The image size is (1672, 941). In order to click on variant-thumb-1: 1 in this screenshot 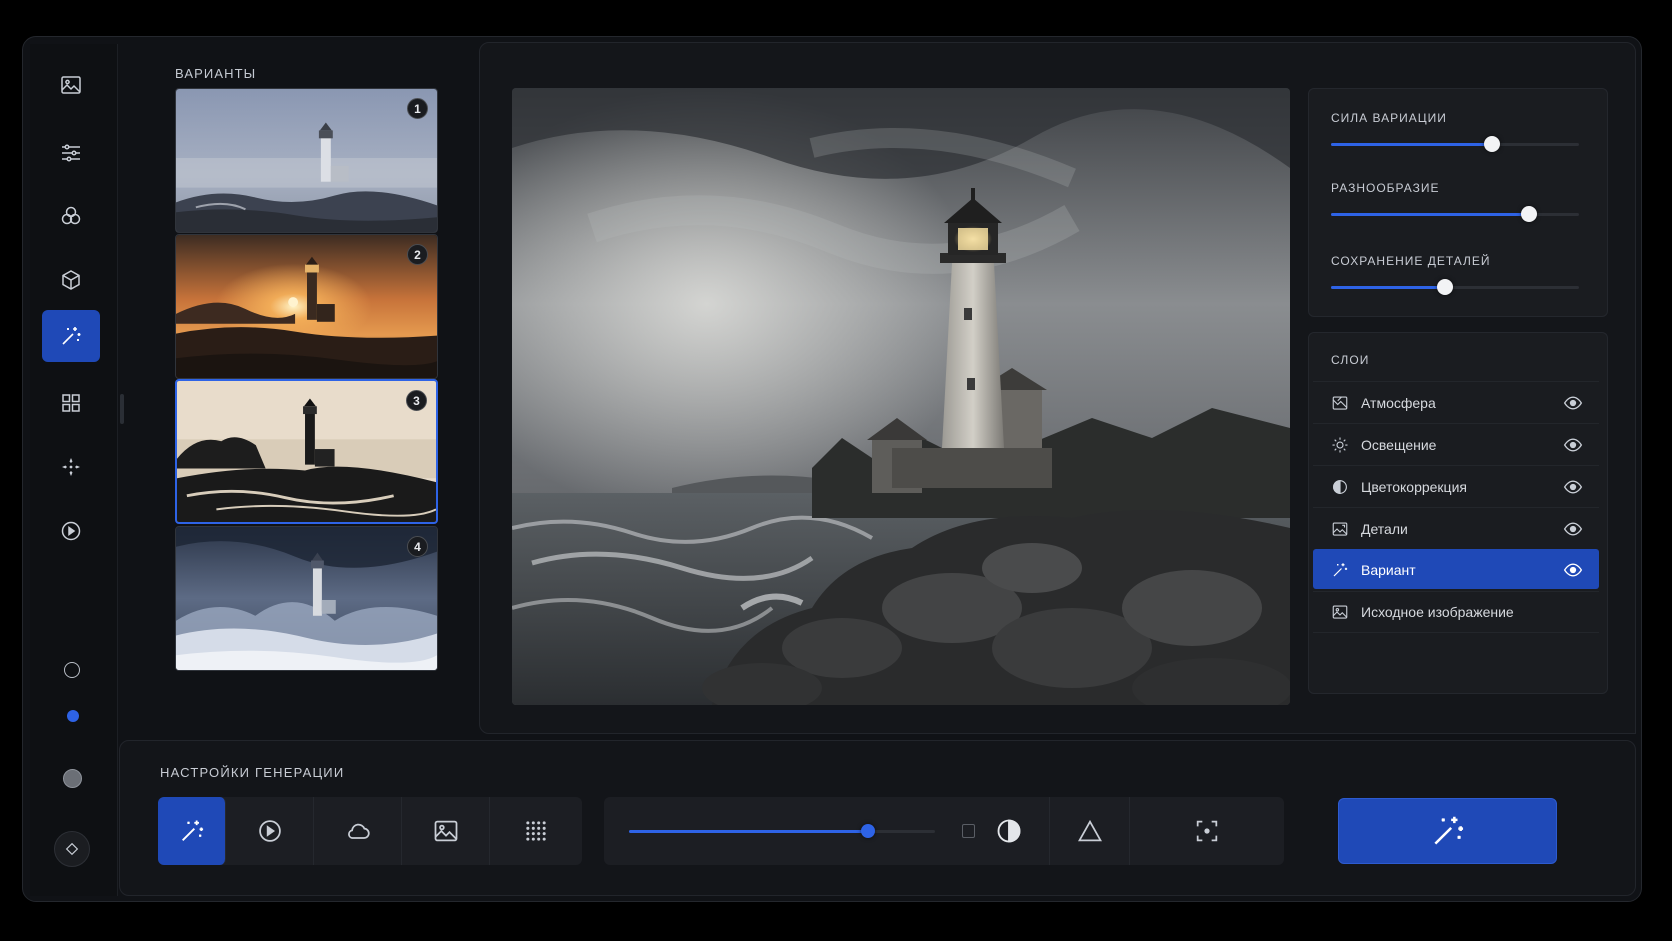, I will do `click(306, 160)`.